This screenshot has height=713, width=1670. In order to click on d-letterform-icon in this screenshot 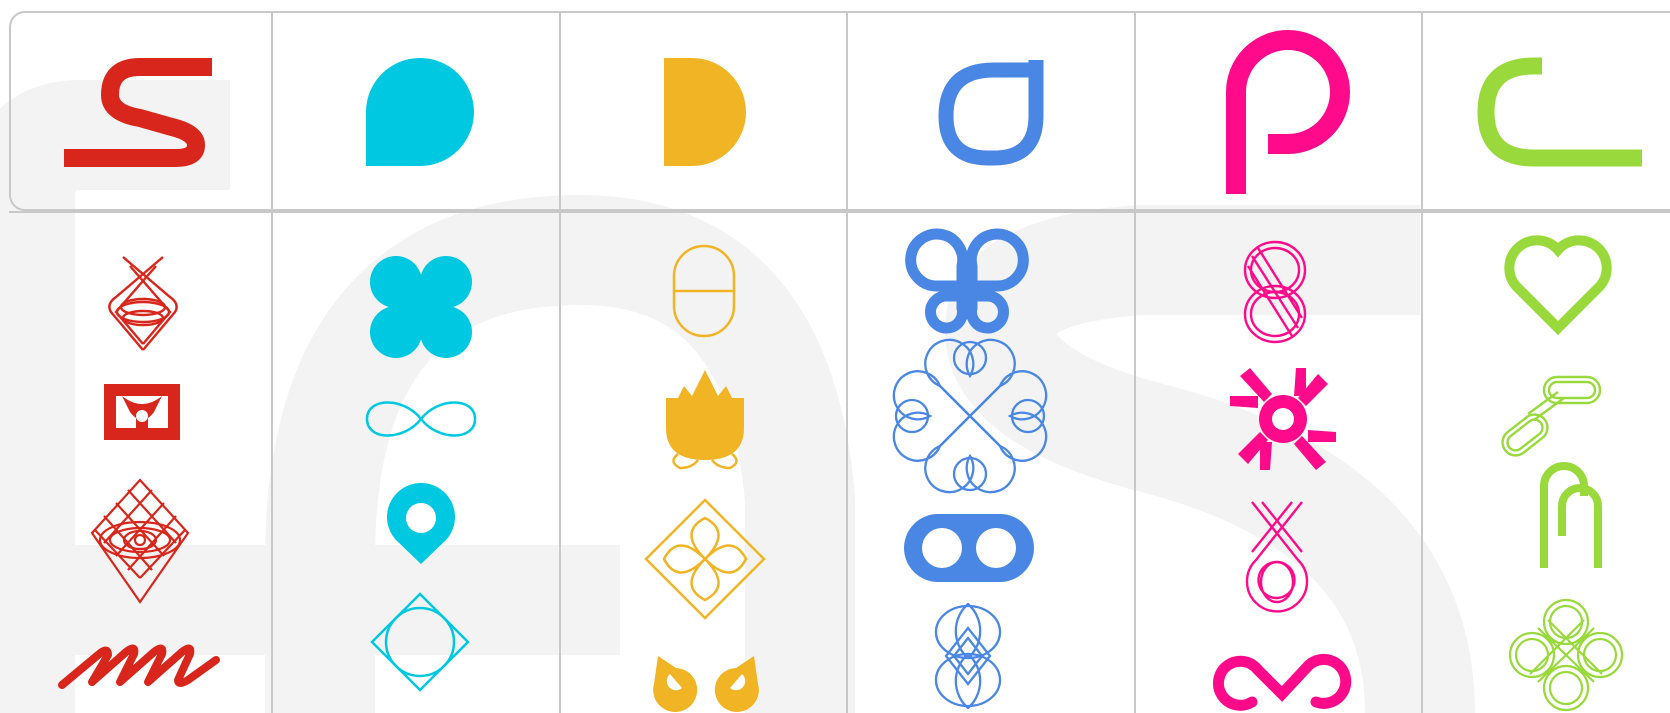, I will do `click(705, 112)`.